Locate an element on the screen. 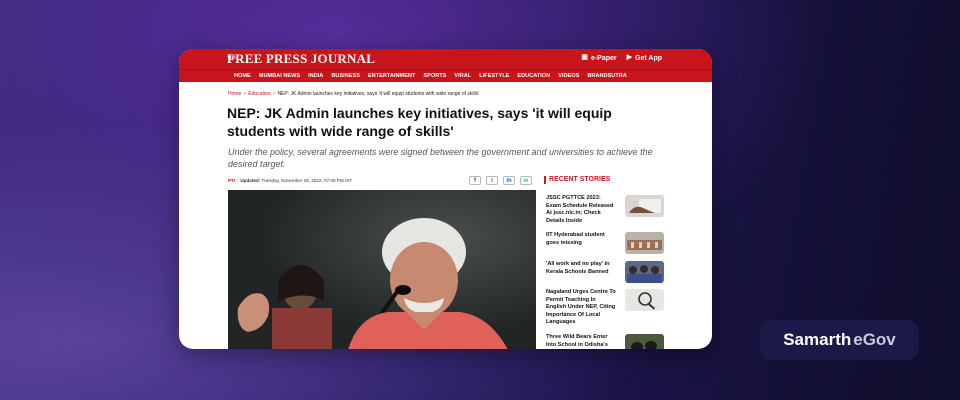 The height and width of the screenshot is (400, 960). nav-item-entertainment: ENTERTAINMENT is located at coordinates (391, 76).